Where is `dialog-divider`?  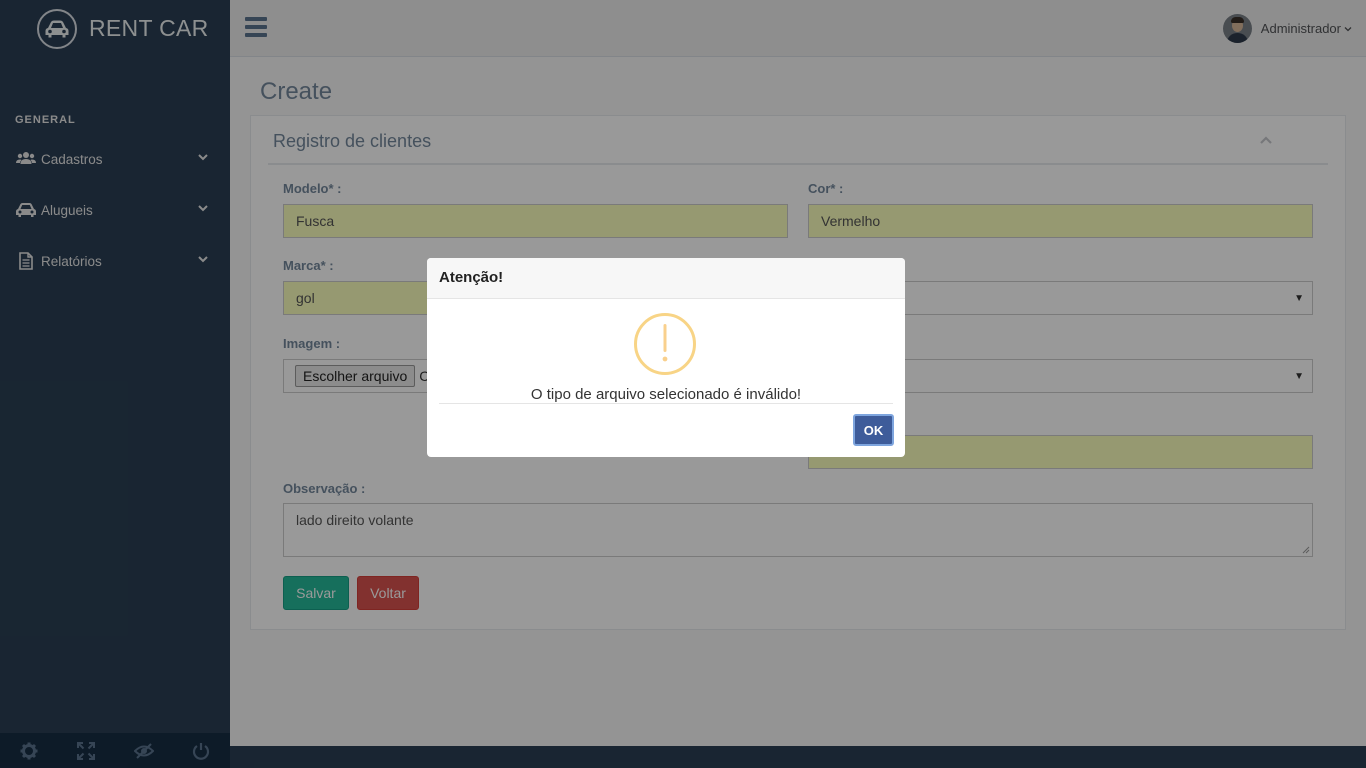 dialog-divider is located at coordinates (666, 403).